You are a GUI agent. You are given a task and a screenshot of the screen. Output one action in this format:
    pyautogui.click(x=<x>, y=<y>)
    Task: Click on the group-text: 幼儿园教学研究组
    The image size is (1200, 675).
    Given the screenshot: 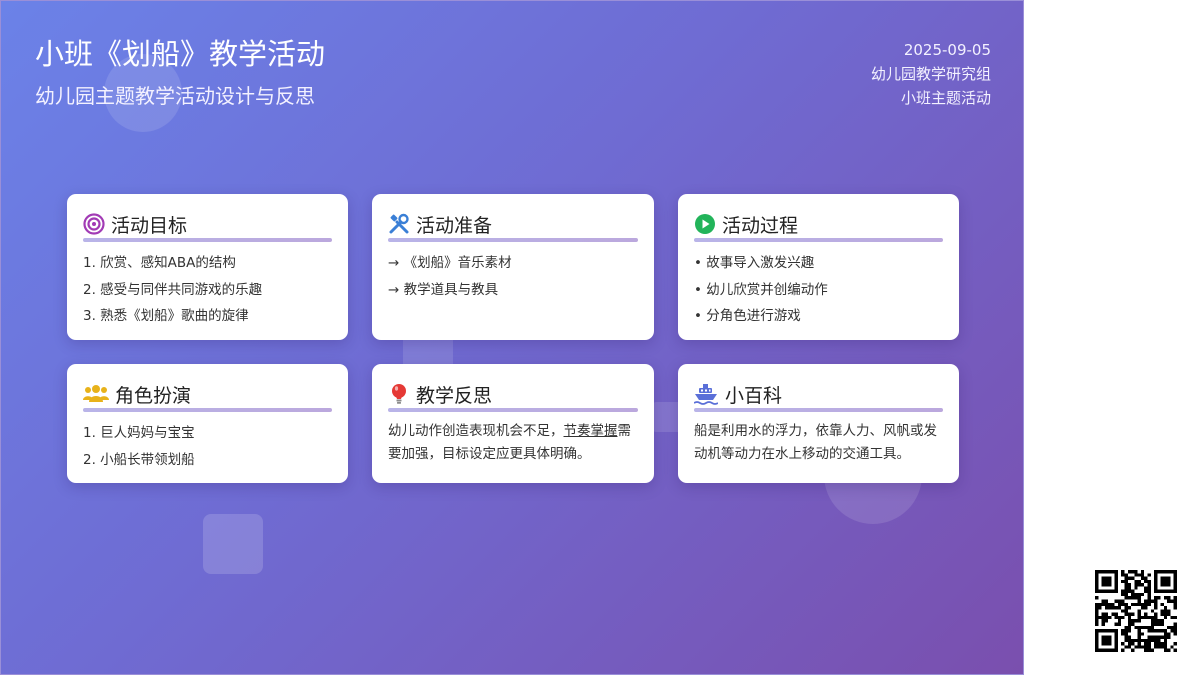 What is the action you would take?
    pyautogui.click(x=930, y=74)
    